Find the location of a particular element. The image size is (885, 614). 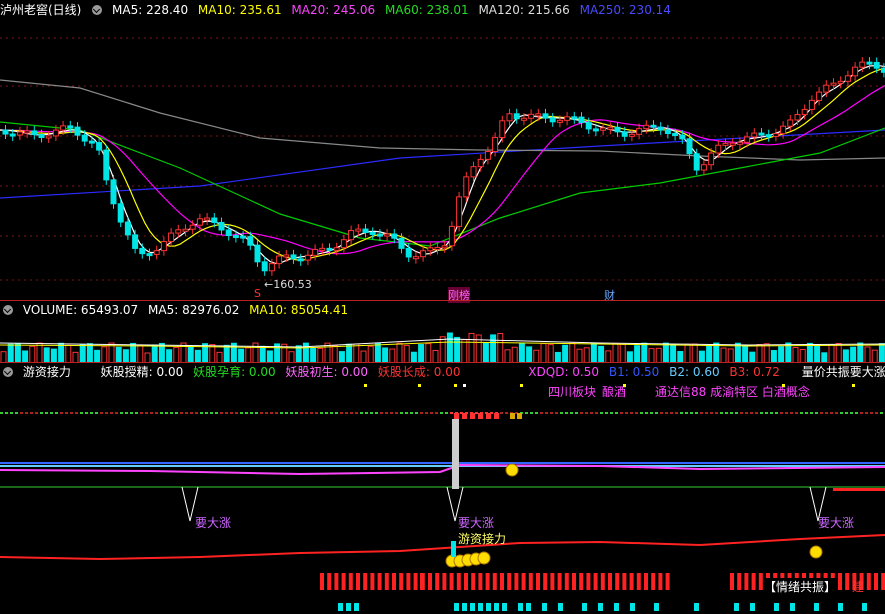

ma250-line is located at coordinates (442, 164).